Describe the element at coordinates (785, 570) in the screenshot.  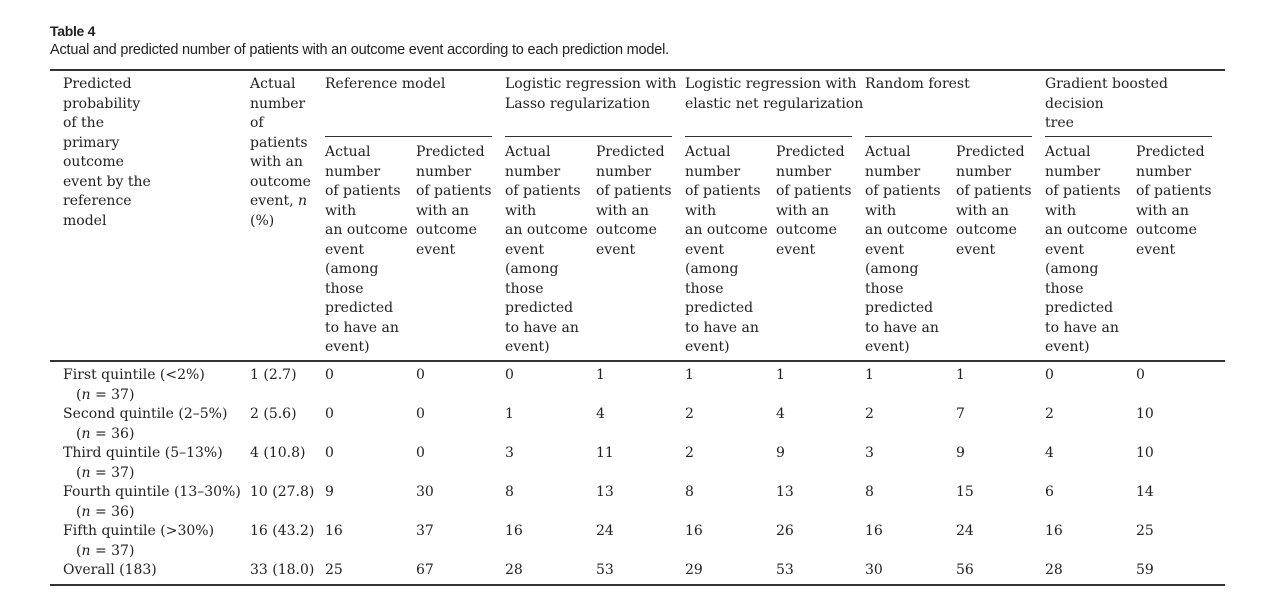
I see `predicted-value-cell: 53` at that location.